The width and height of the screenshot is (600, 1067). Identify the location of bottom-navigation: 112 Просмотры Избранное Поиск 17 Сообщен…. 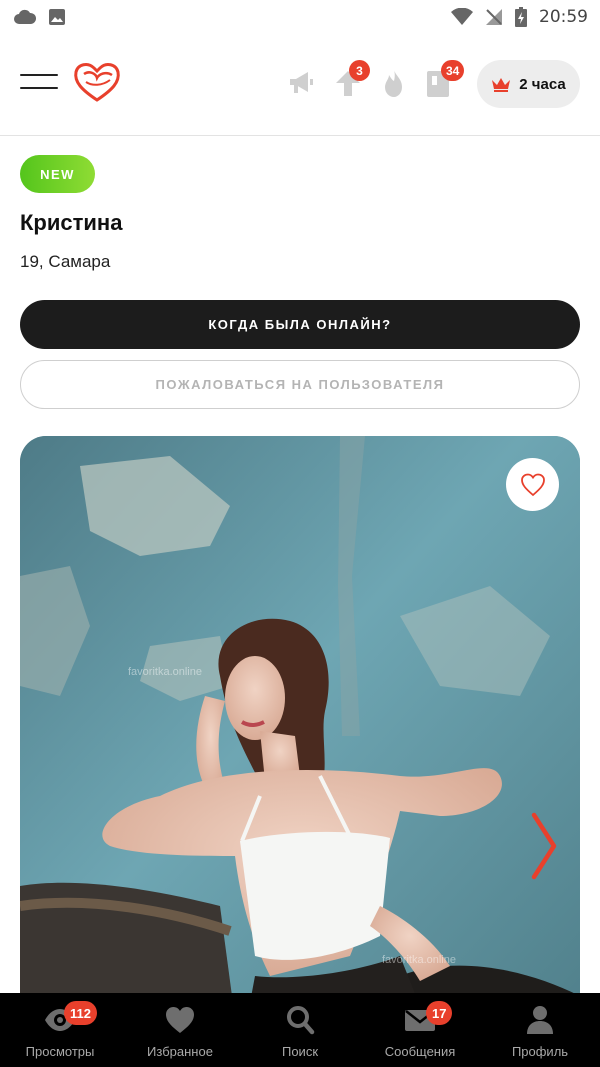
(300, 1030).